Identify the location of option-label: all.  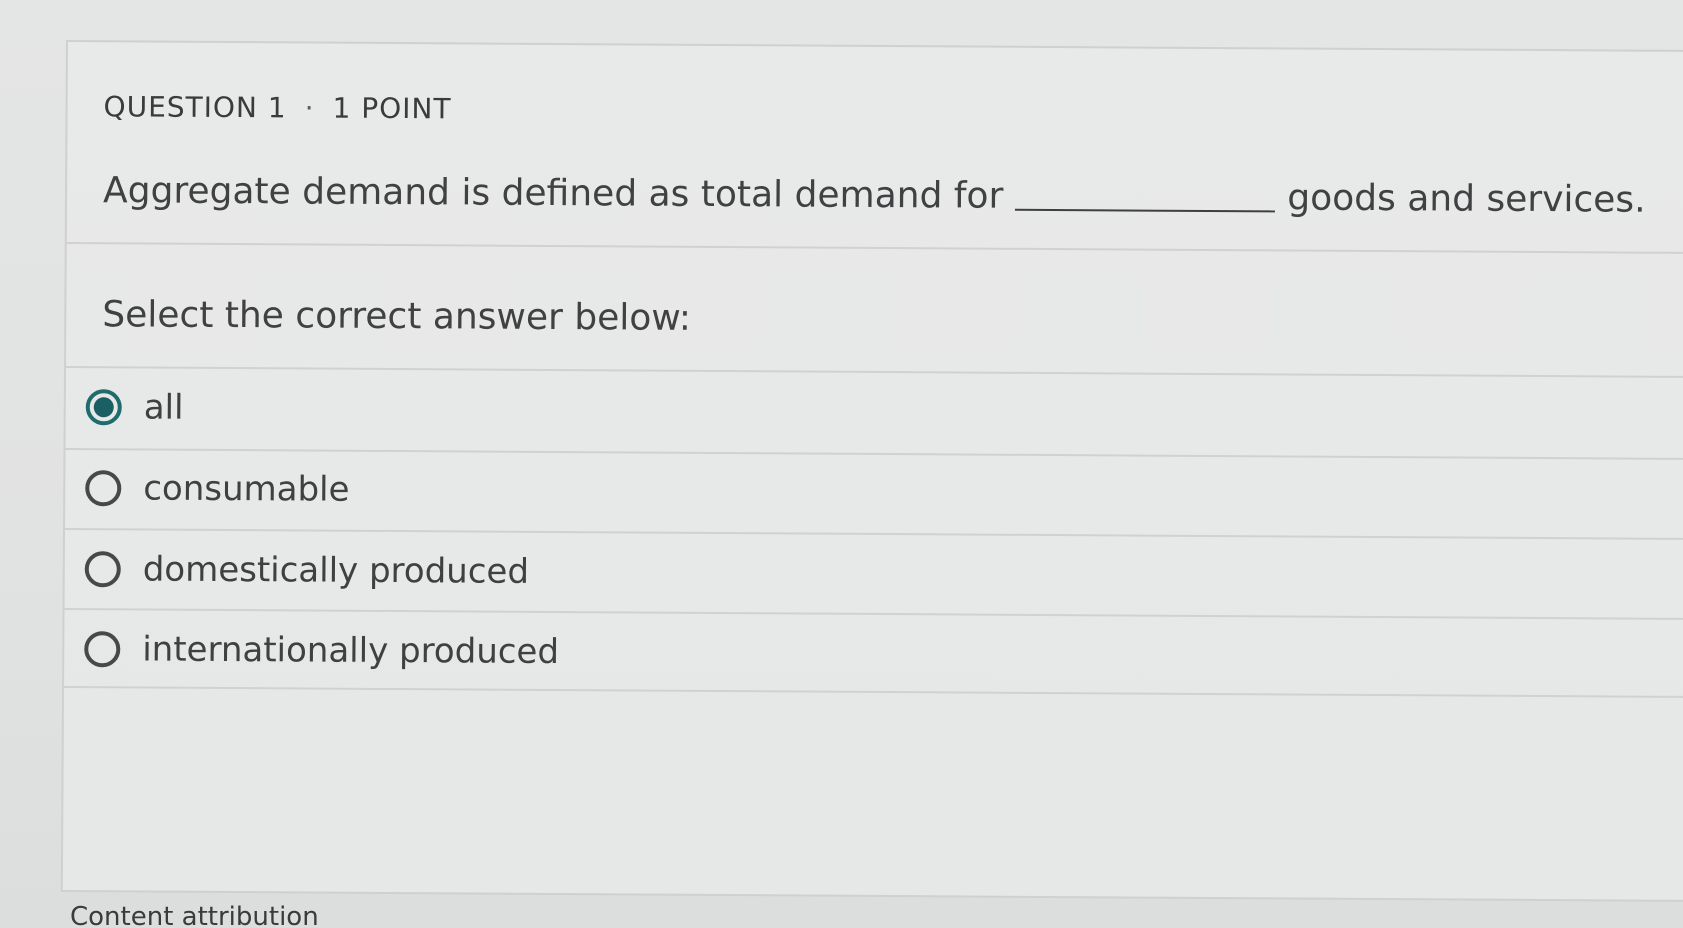
(163, 407).